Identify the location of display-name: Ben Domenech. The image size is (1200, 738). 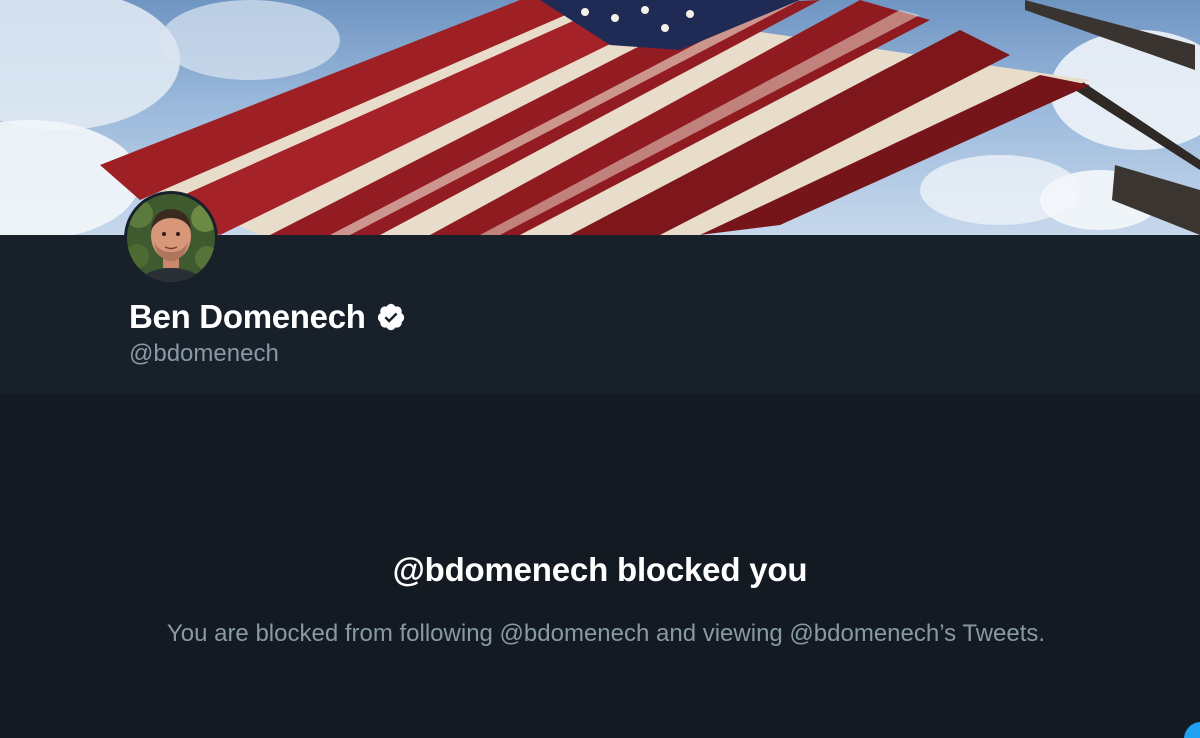
(247, 316).